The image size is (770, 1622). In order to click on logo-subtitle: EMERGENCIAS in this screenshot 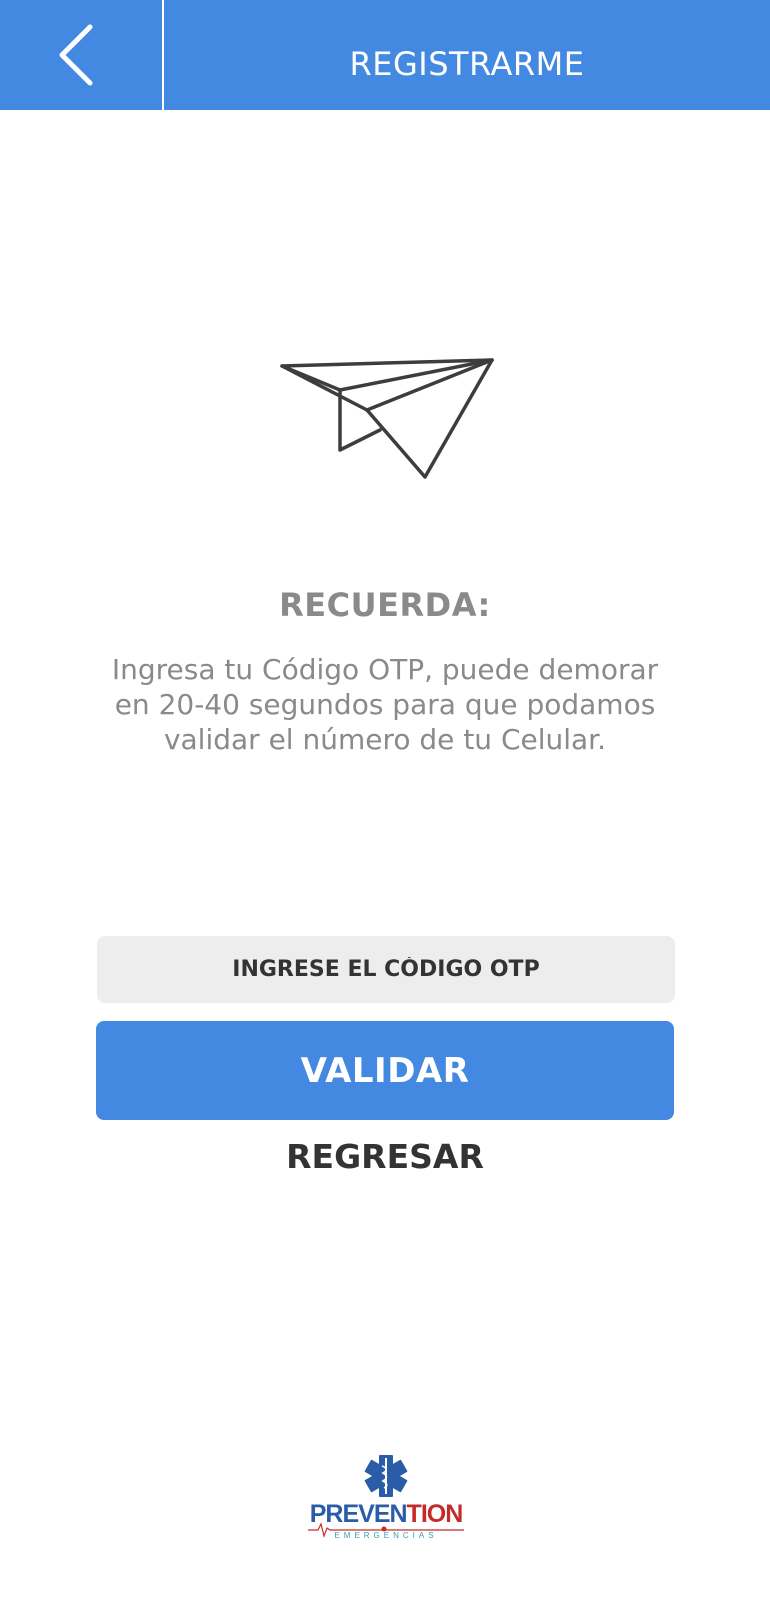, I will do `click(386, 1535)`.